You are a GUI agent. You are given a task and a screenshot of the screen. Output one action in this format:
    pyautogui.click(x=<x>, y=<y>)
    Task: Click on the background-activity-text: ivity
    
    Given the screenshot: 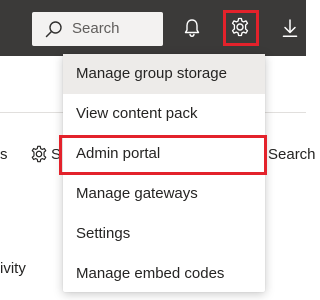 What is the action you would take?
    pyautogui.click(x=13, y=268)
    